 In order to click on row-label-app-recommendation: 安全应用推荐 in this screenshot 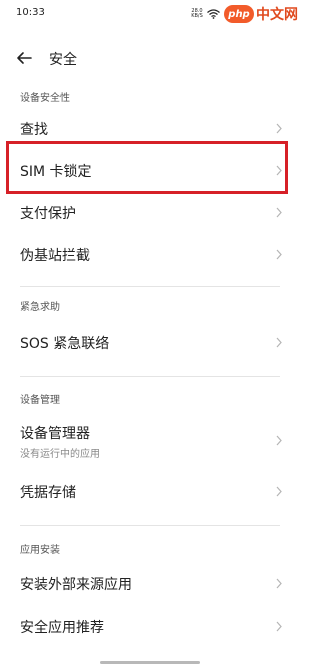, I will do `click(62, 628)`.